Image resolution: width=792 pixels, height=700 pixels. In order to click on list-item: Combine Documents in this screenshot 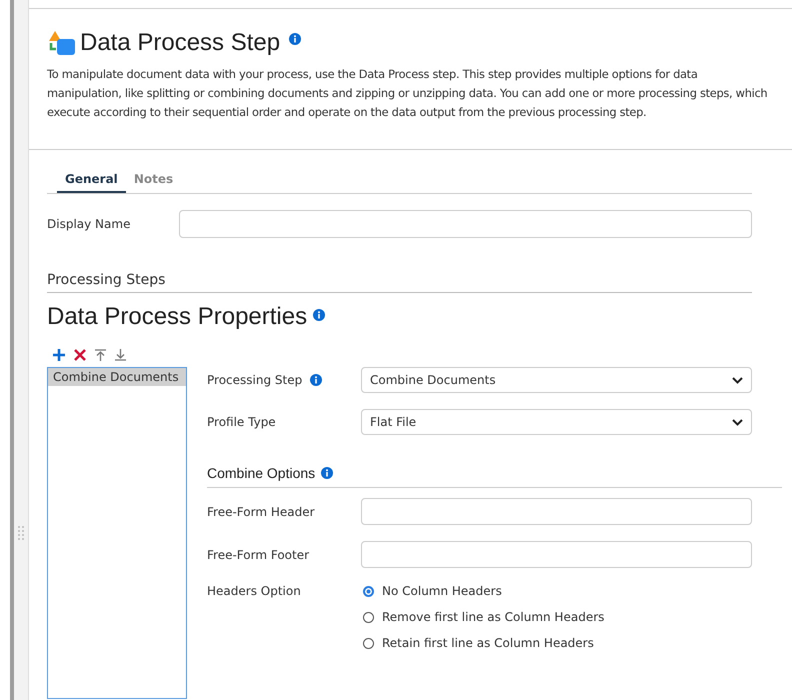, I will do `click(117, 377)`.